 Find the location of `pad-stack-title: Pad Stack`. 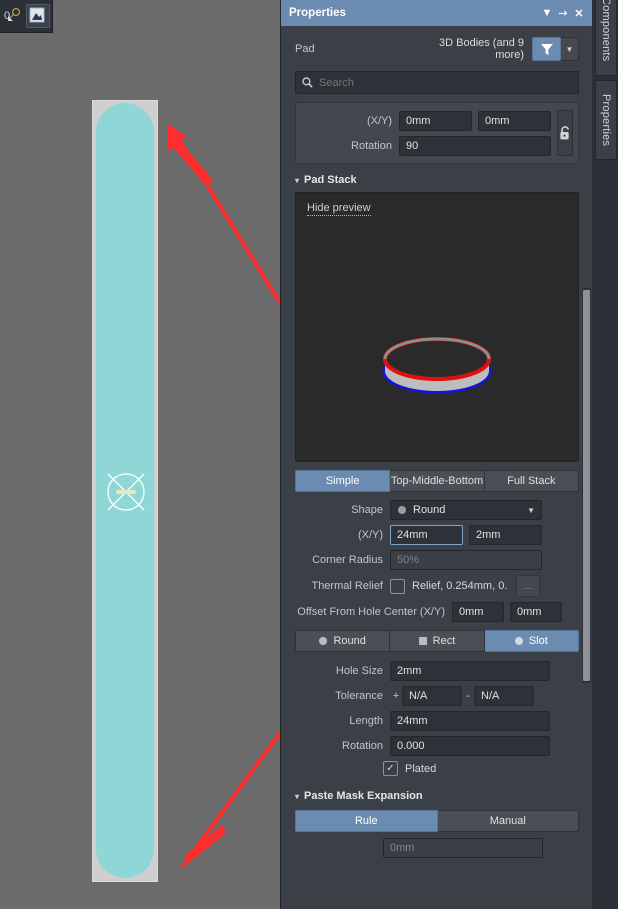

pad-stack-title: Pad Stack is located at coordinates (330, 180).